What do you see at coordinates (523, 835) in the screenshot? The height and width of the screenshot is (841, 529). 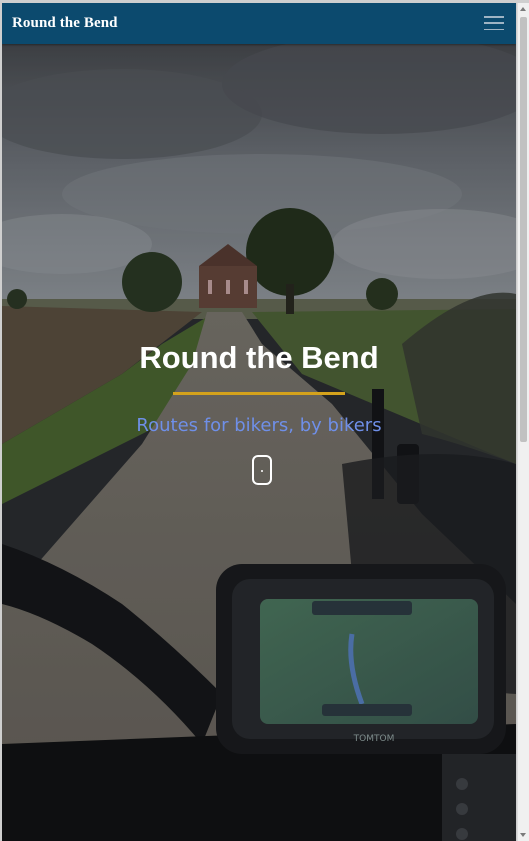 I see `scroll-down-arrow-icon` at bounding box center [523, 835].